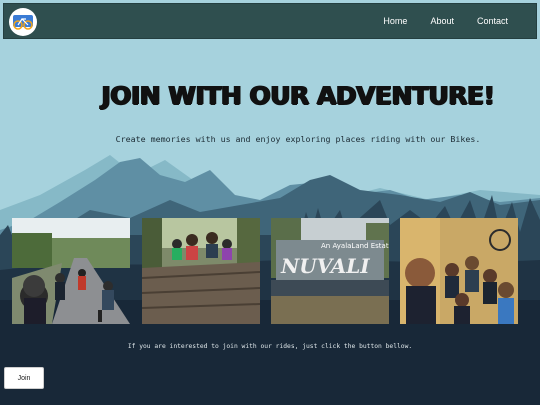 This screenshot has width=540, height=405. What do you see at coordinates (71, 271) in the screenshot?
I see `road-cyclists-photo` at bounding box center [71, 271].